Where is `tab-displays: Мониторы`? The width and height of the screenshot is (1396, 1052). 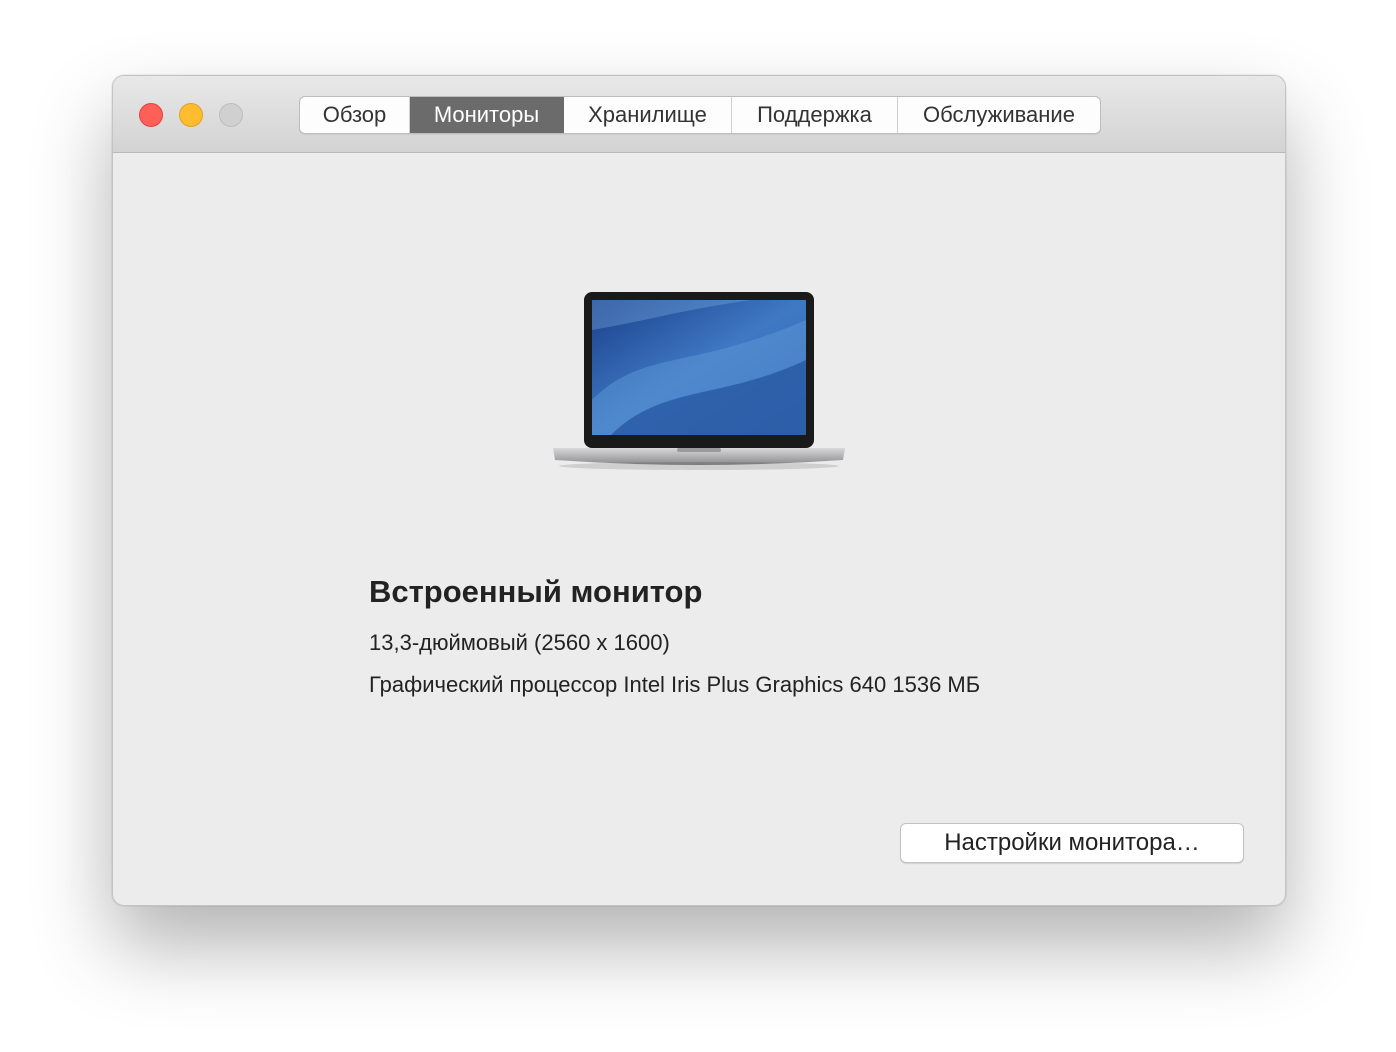
tab-displays: Мониторы is located at coordinates (487, 115).